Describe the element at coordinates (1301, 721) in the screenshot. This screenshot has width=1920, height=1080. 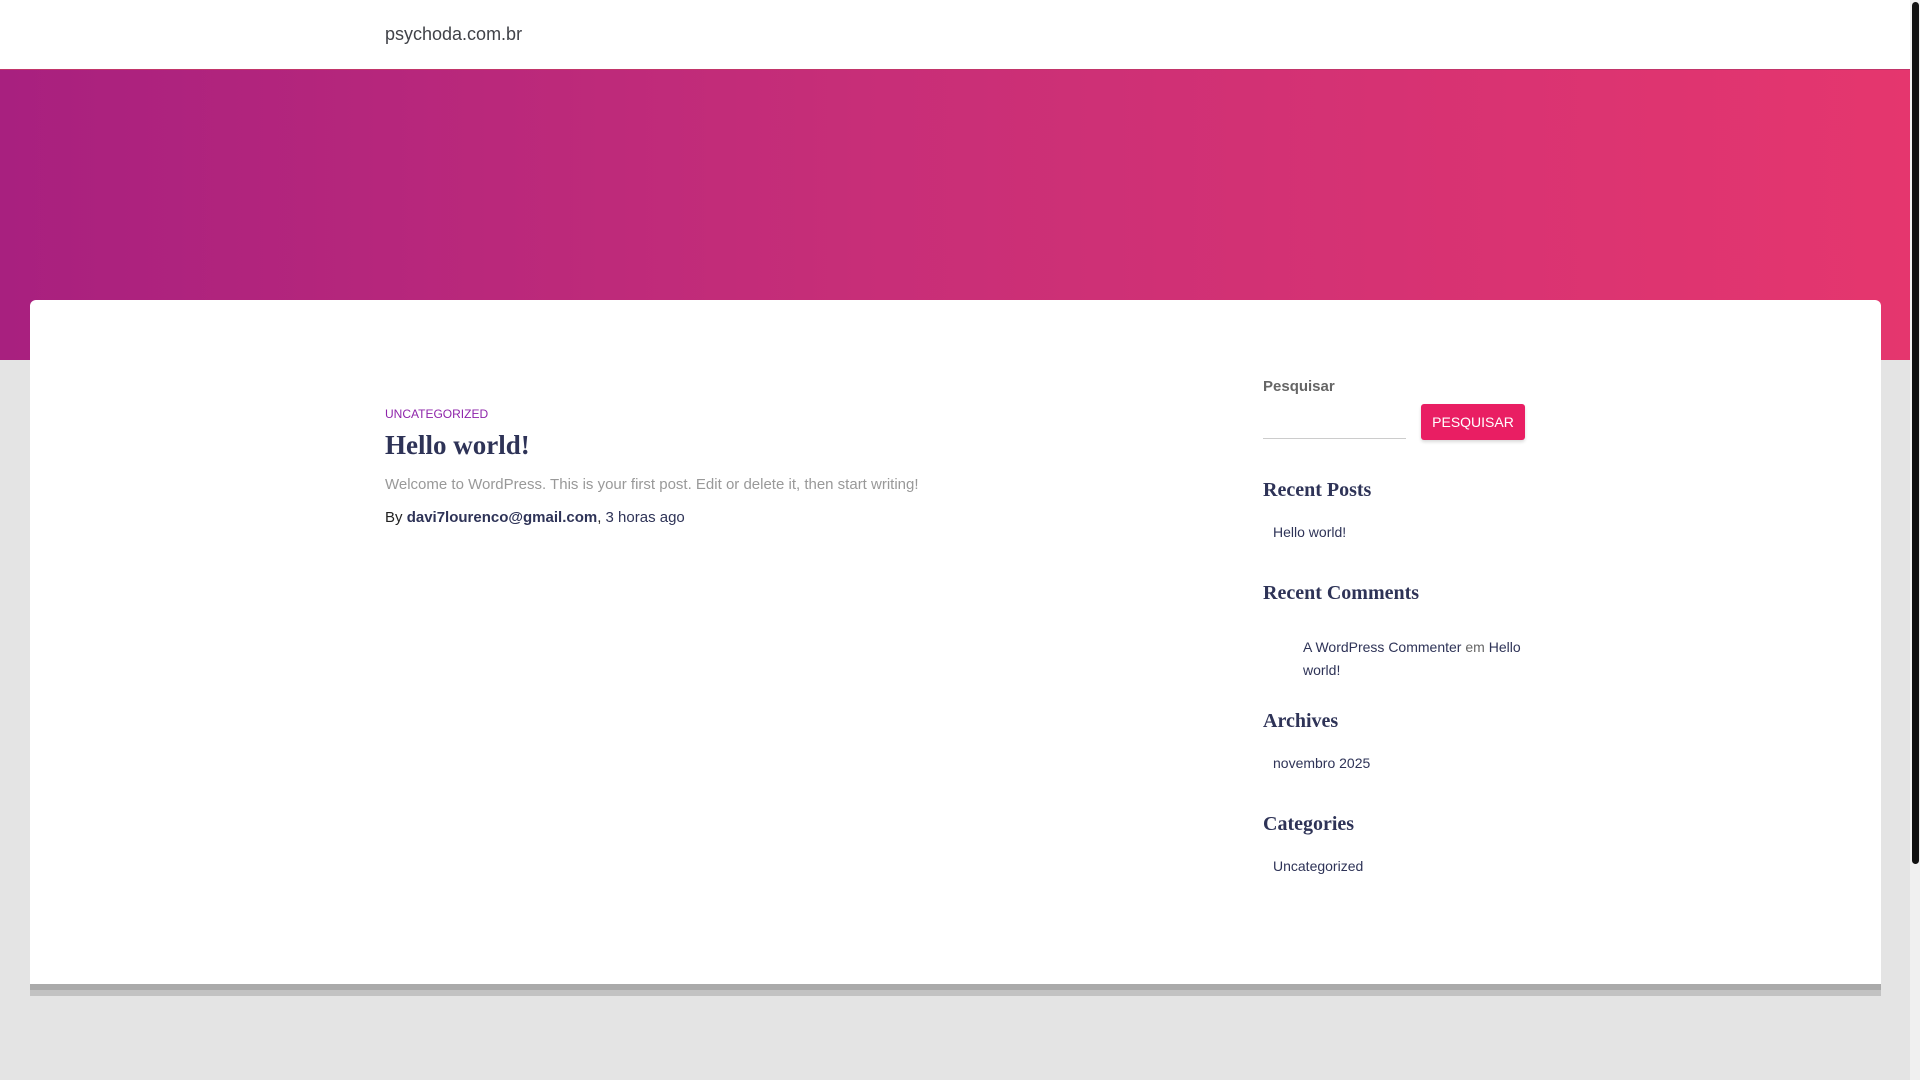
I see `archives-heading: Archives` at that location.